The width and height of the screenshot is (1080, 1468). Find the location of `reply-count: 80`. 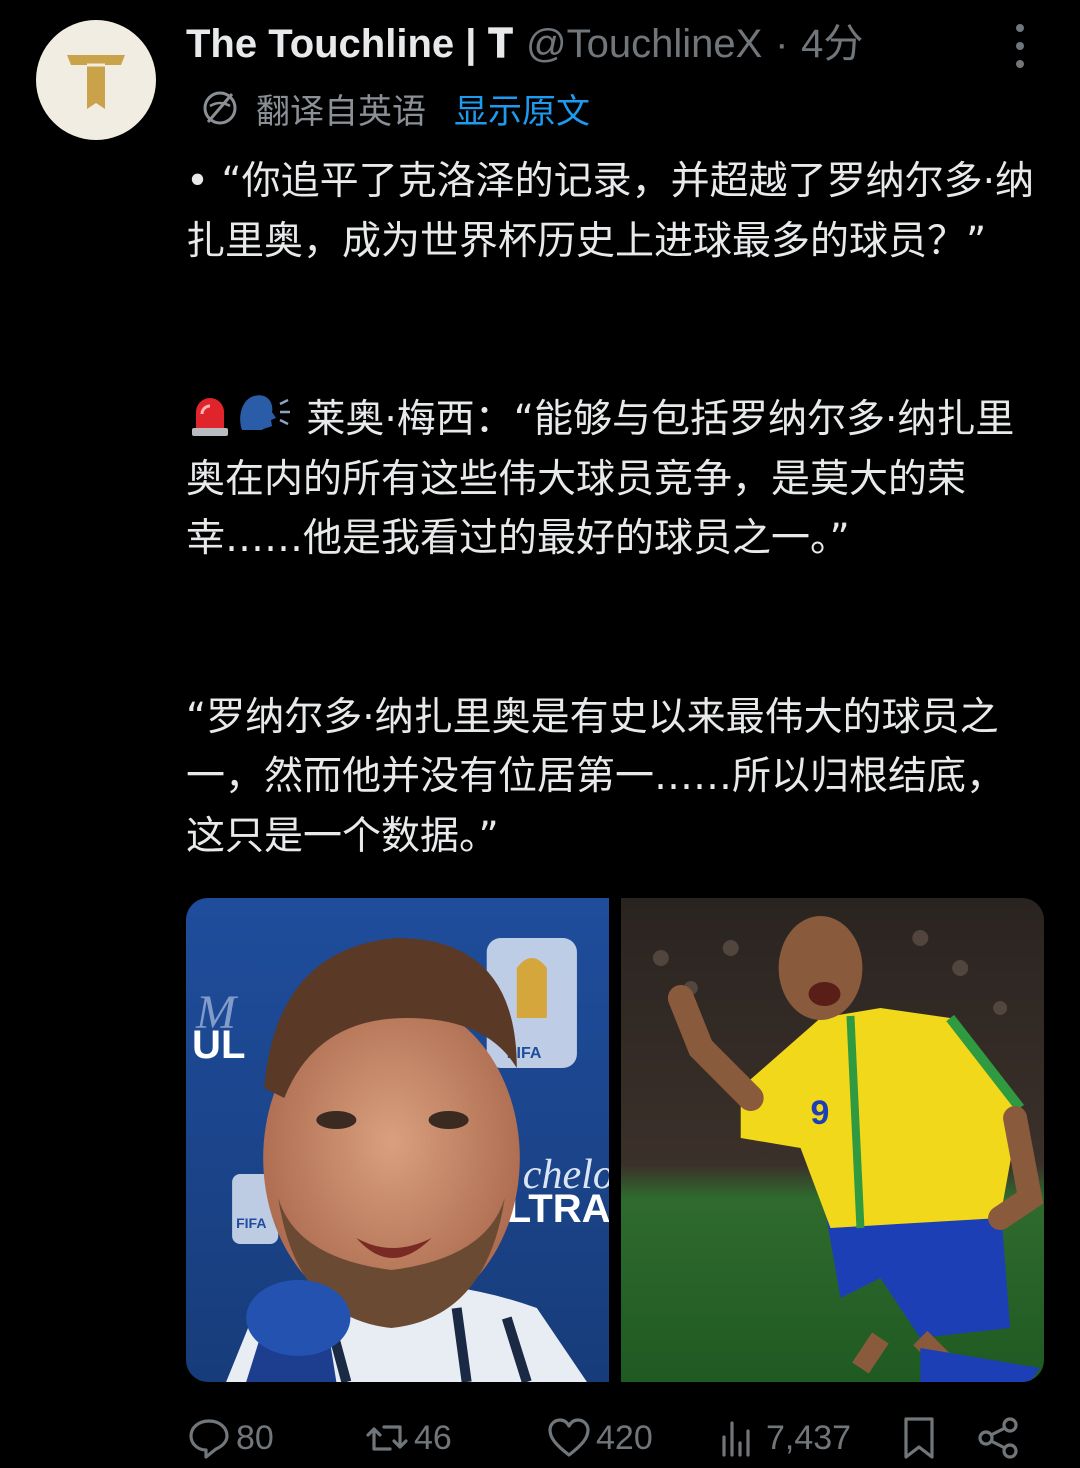

reply-count: 80 is located at coordinates (255, 1437).